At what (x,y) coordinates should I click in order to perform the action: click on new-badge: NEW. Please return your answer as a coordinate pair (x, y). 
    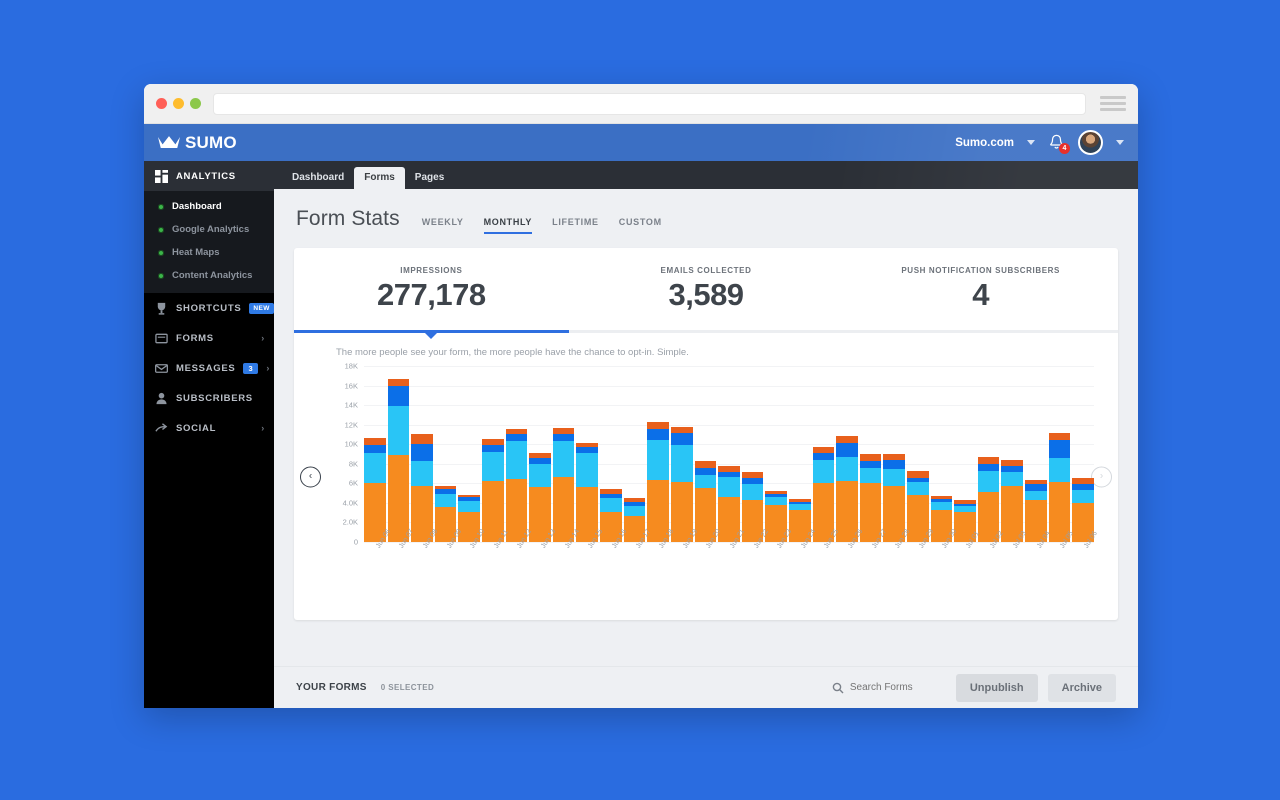
    Looking at the image, I should click on (261, 308).